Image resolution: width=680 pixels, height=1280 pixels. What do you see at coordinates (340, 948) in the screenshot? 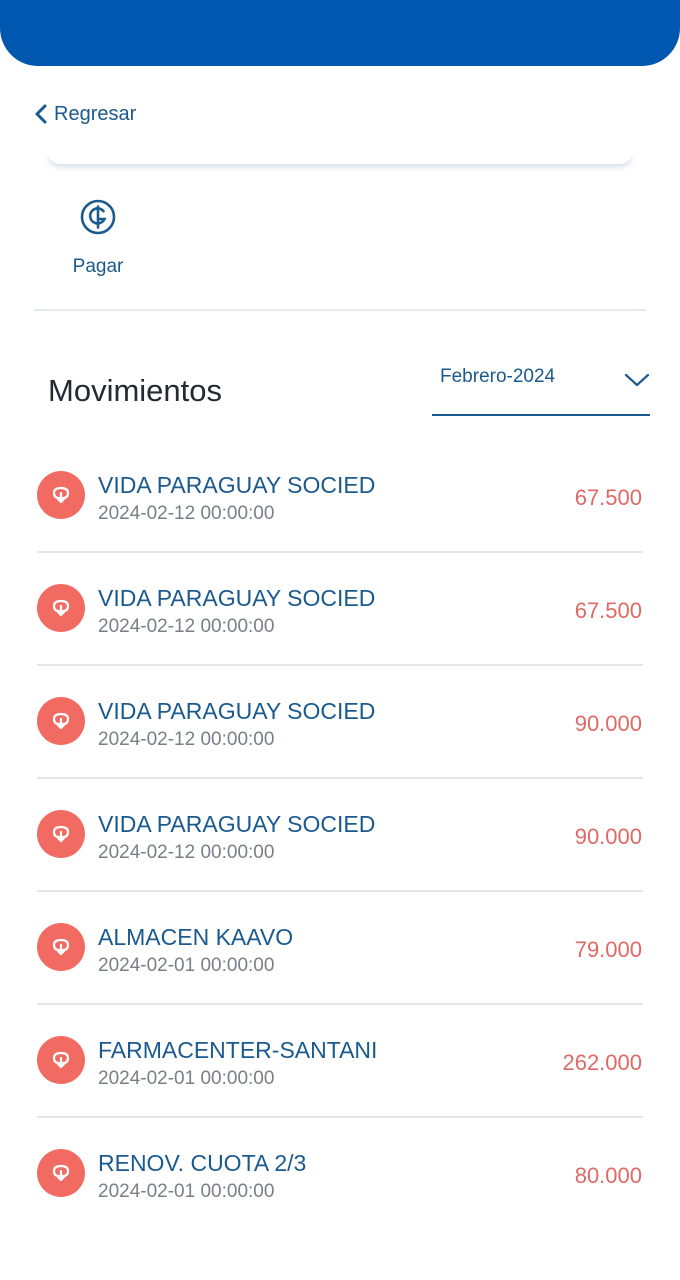
I see `movement-row: ALMACEN KAAVO 2024-02-01 00:00:00 79.000` at bounding box center [340, 948].